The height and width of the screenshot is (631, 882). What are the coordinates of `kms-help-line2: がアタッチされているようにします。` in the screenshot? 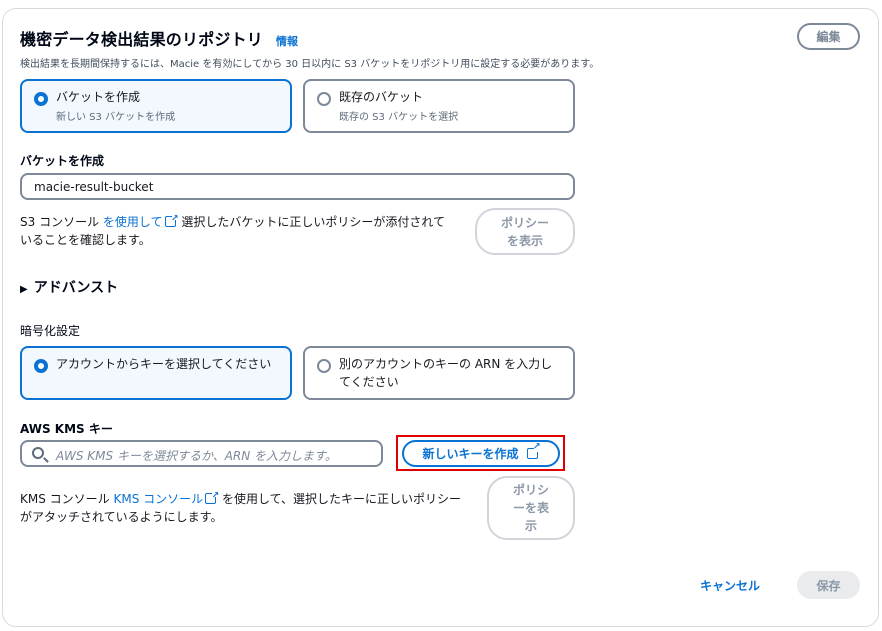 It's located at (121, 517).